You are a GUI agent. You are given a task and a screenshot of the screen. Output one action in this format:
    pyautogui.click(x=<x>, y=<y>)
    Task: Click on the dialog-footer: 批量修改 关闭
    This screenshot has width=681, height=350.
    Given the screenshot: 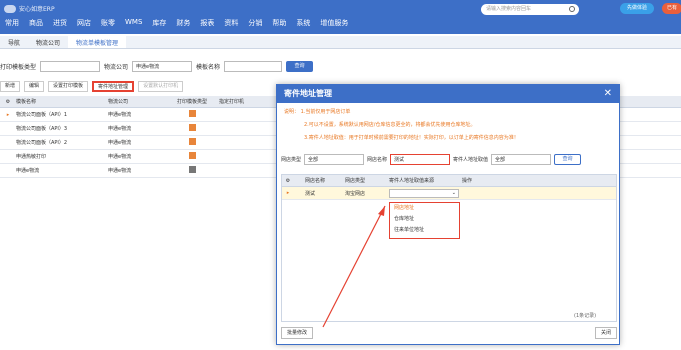 What is the action you would take?
    pyautogui.click(x=449, y=333)
    